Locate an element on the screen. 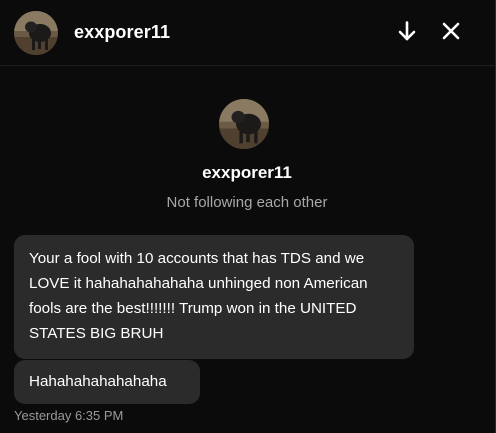 Image resolution: width=496 pixels, height=433 pixels. profile-avatar is located at coordinates (244, 124).